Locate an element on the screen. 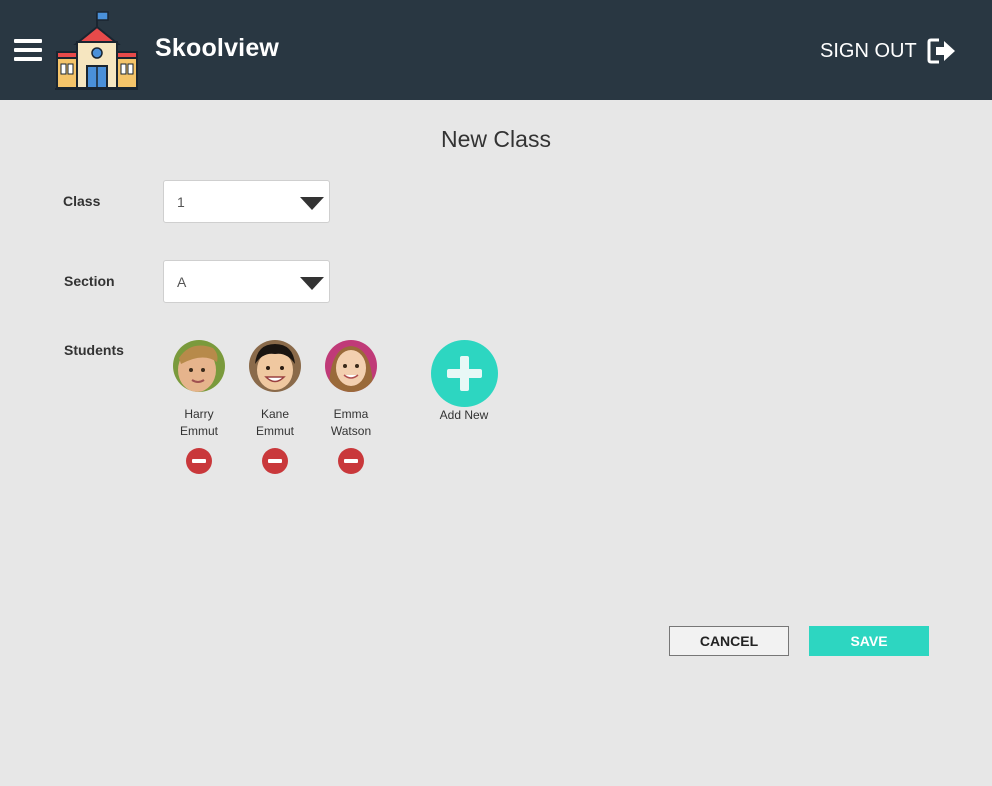 The width and height of the screenshot is (992, 786). student-name: Kane Emmut is located at coordinates (274, 422).